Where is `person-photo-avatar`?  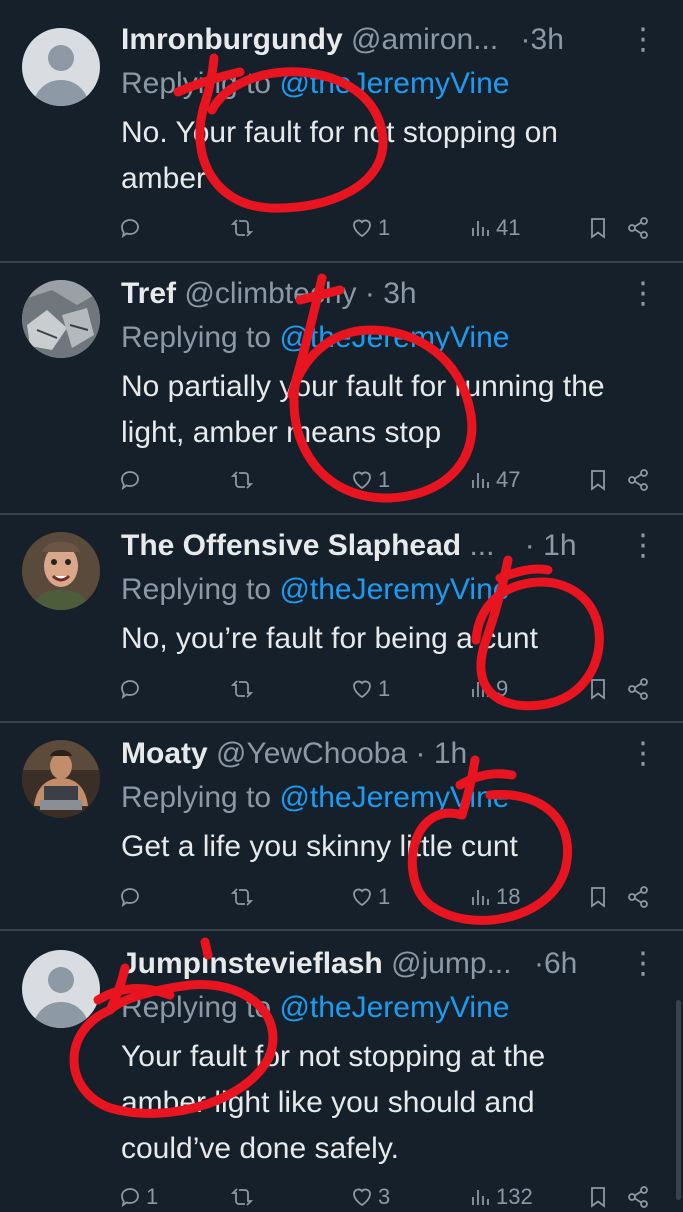
person-photo-avatar is located at coordinates (61, 779).